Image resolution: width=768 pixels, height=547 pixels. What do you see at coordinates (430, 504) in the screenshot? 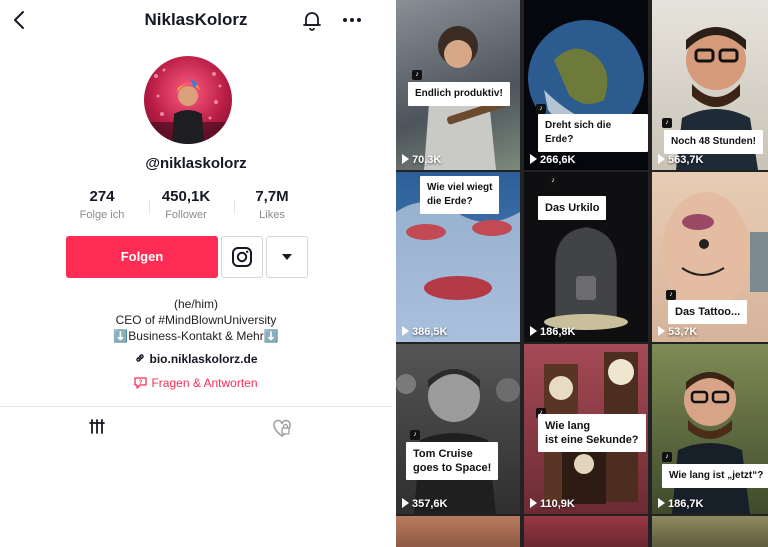
I see `video-views-count: 357,6K` at bounding box center [430, 504].